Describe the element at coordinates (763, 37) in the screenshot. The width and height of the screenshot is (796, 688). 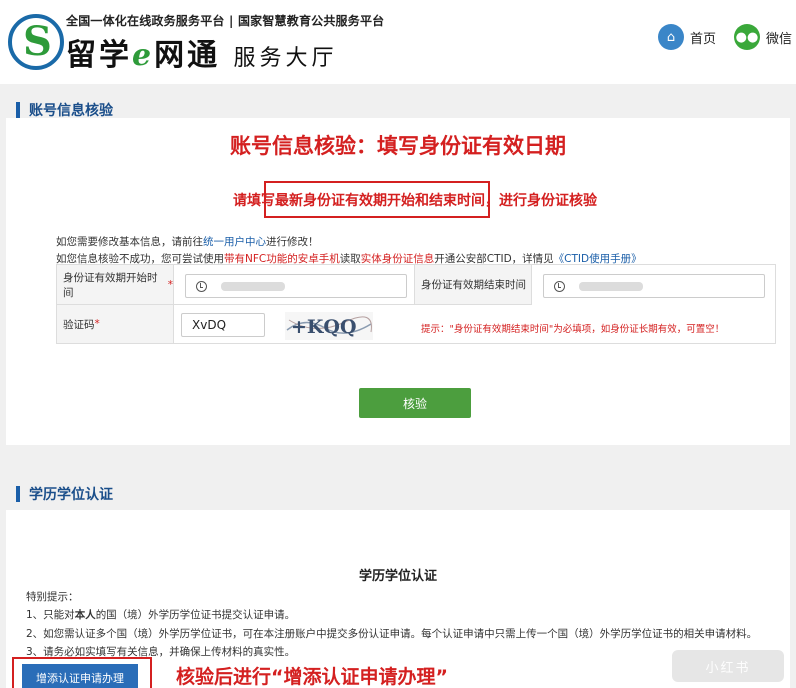
I see `wechat-link: ●● 微信` at that location.